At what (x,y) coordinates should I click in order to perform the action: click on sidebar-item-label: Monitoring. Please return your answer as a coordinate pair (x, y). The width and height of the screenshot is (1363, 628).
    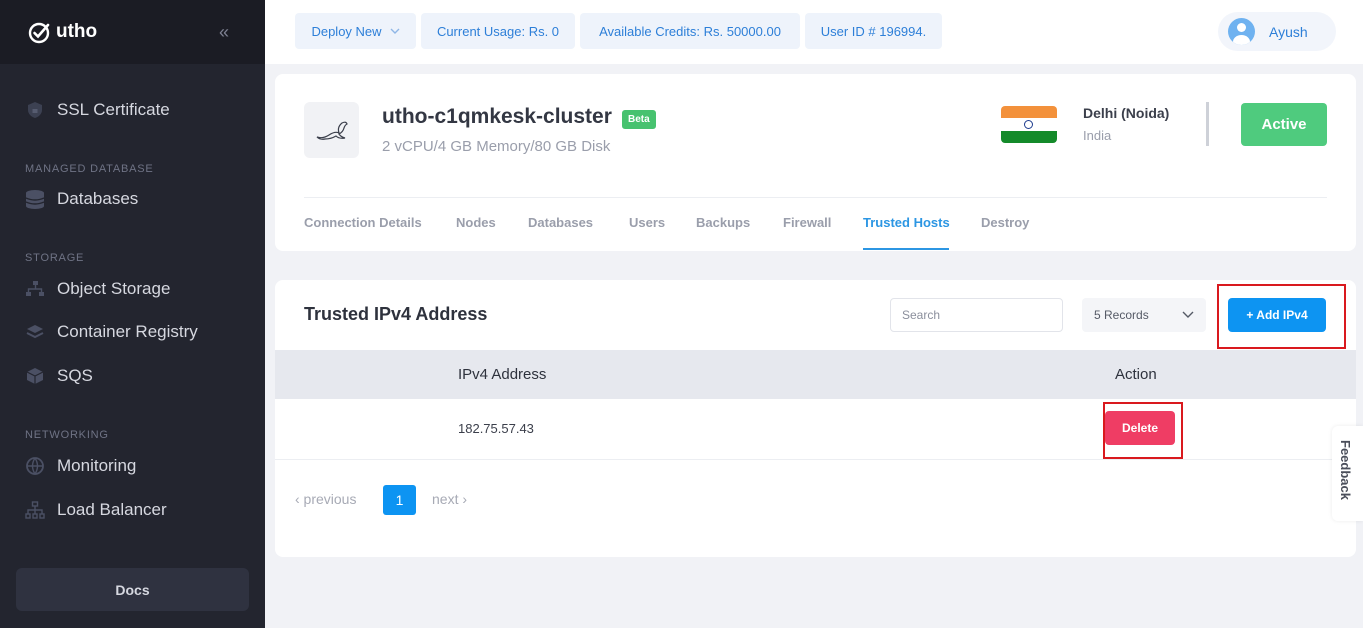
    Looking at the image, I should click on (97, 465).